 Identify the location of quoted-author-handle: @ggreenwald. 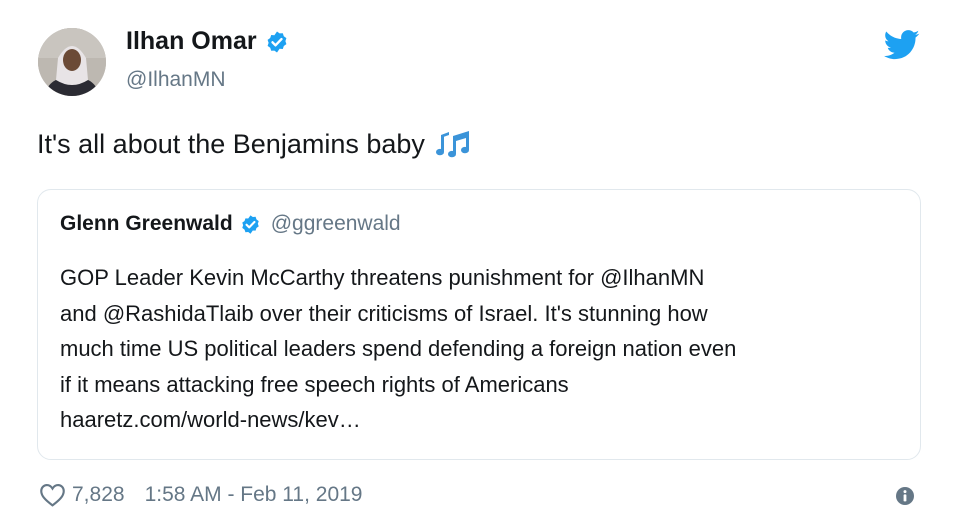
(336, 224).